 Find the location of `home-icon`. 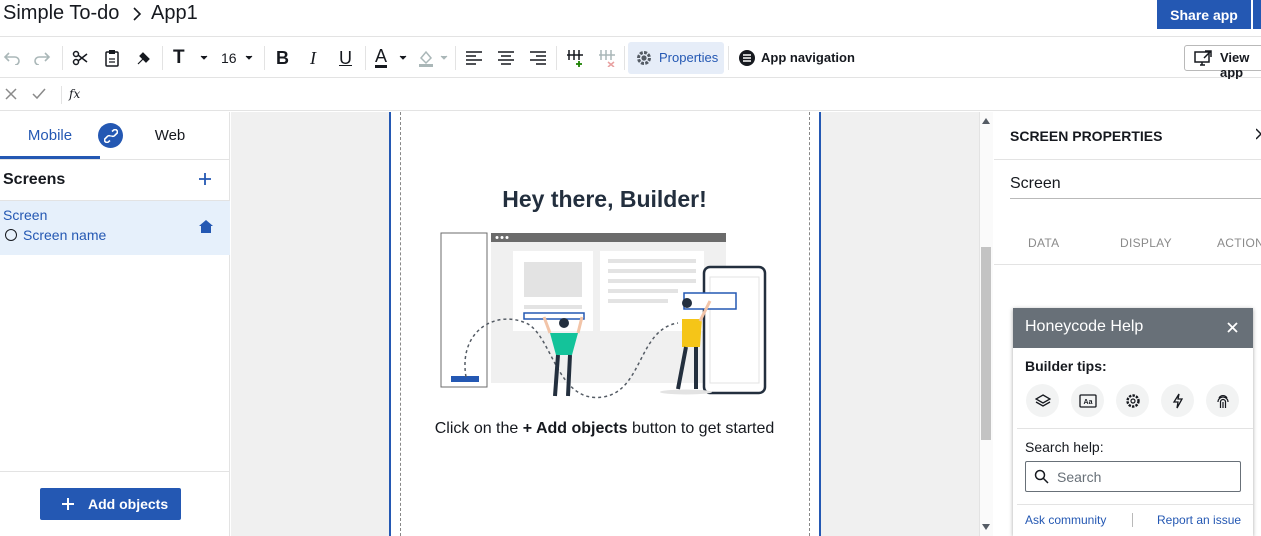

home-icon is located at coordinates (206, 226).